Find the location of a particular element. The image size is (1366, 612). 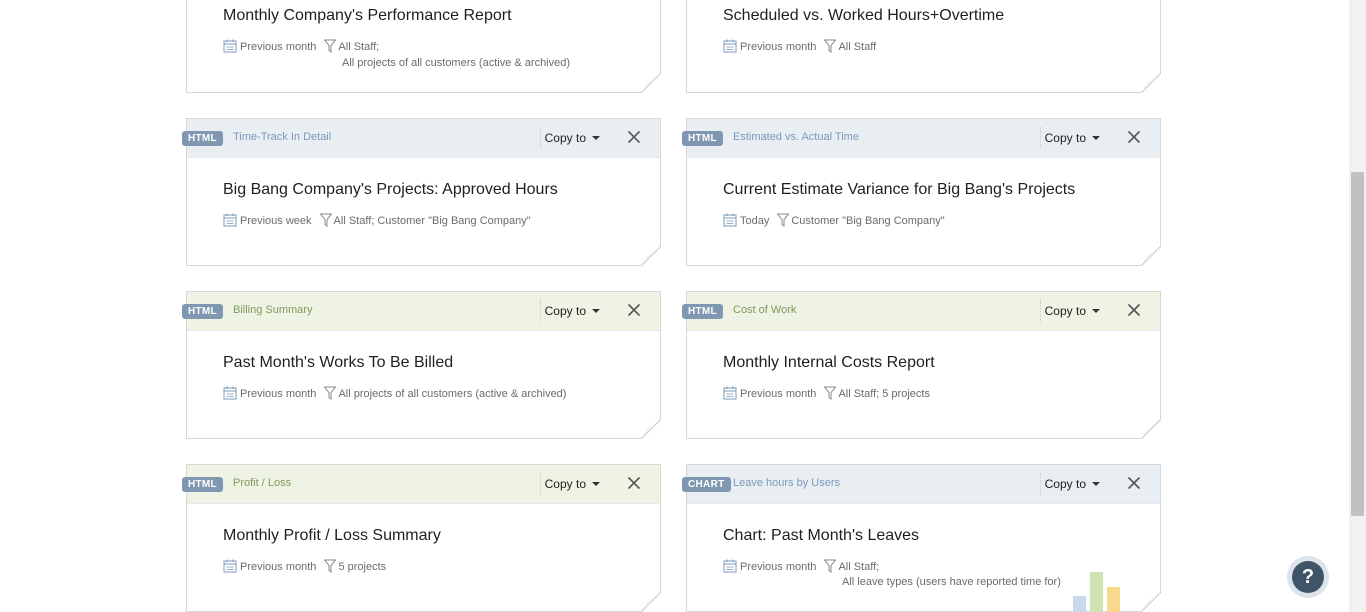

filter-text: Customer "Big Bang Company" is located at coordinates (868, 221).